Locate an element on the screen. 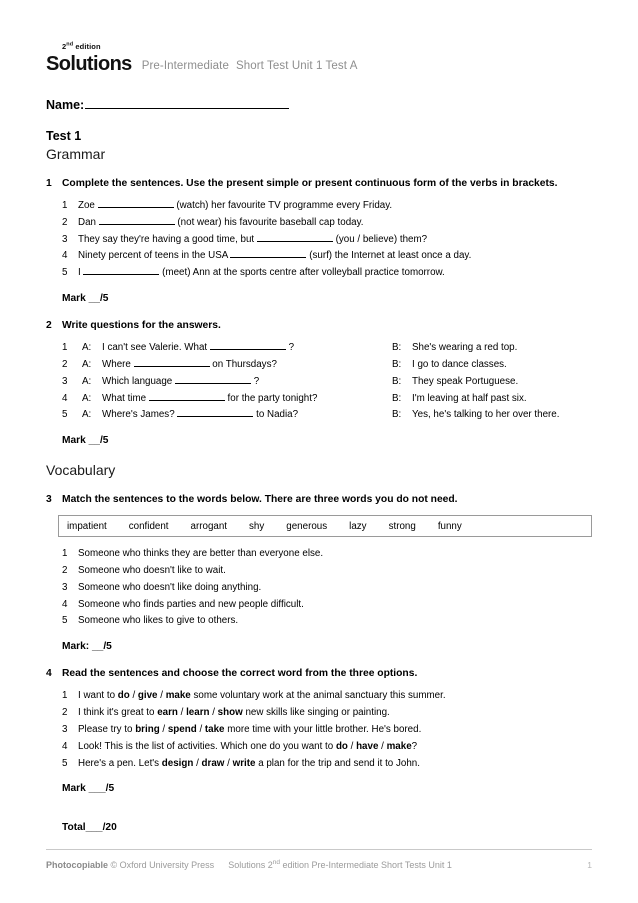 The image size is (638, 903). answer-cell: B: She's wearing a red top. is located at coordinates (492, 348).